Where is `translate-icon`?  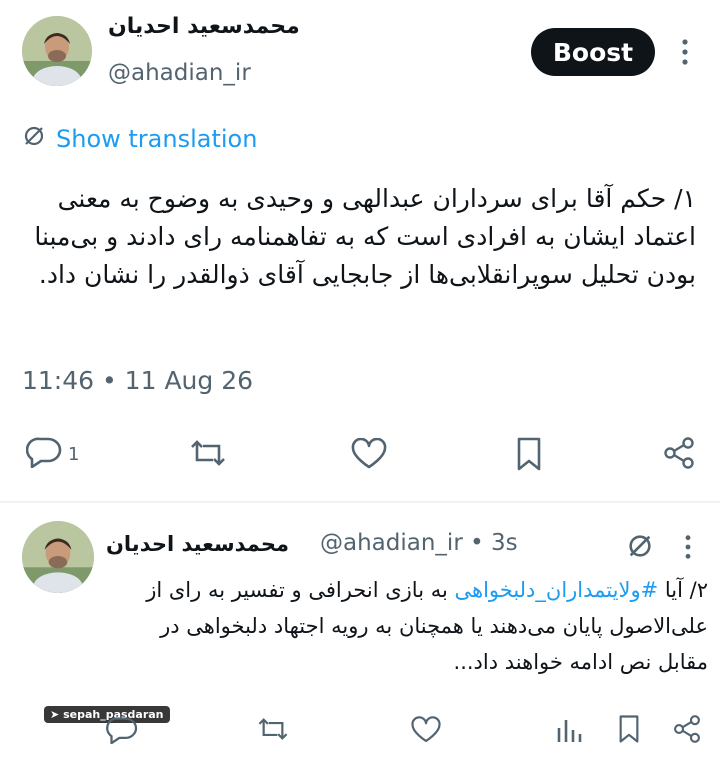 translate-icon is located at coordinates (34, 139).